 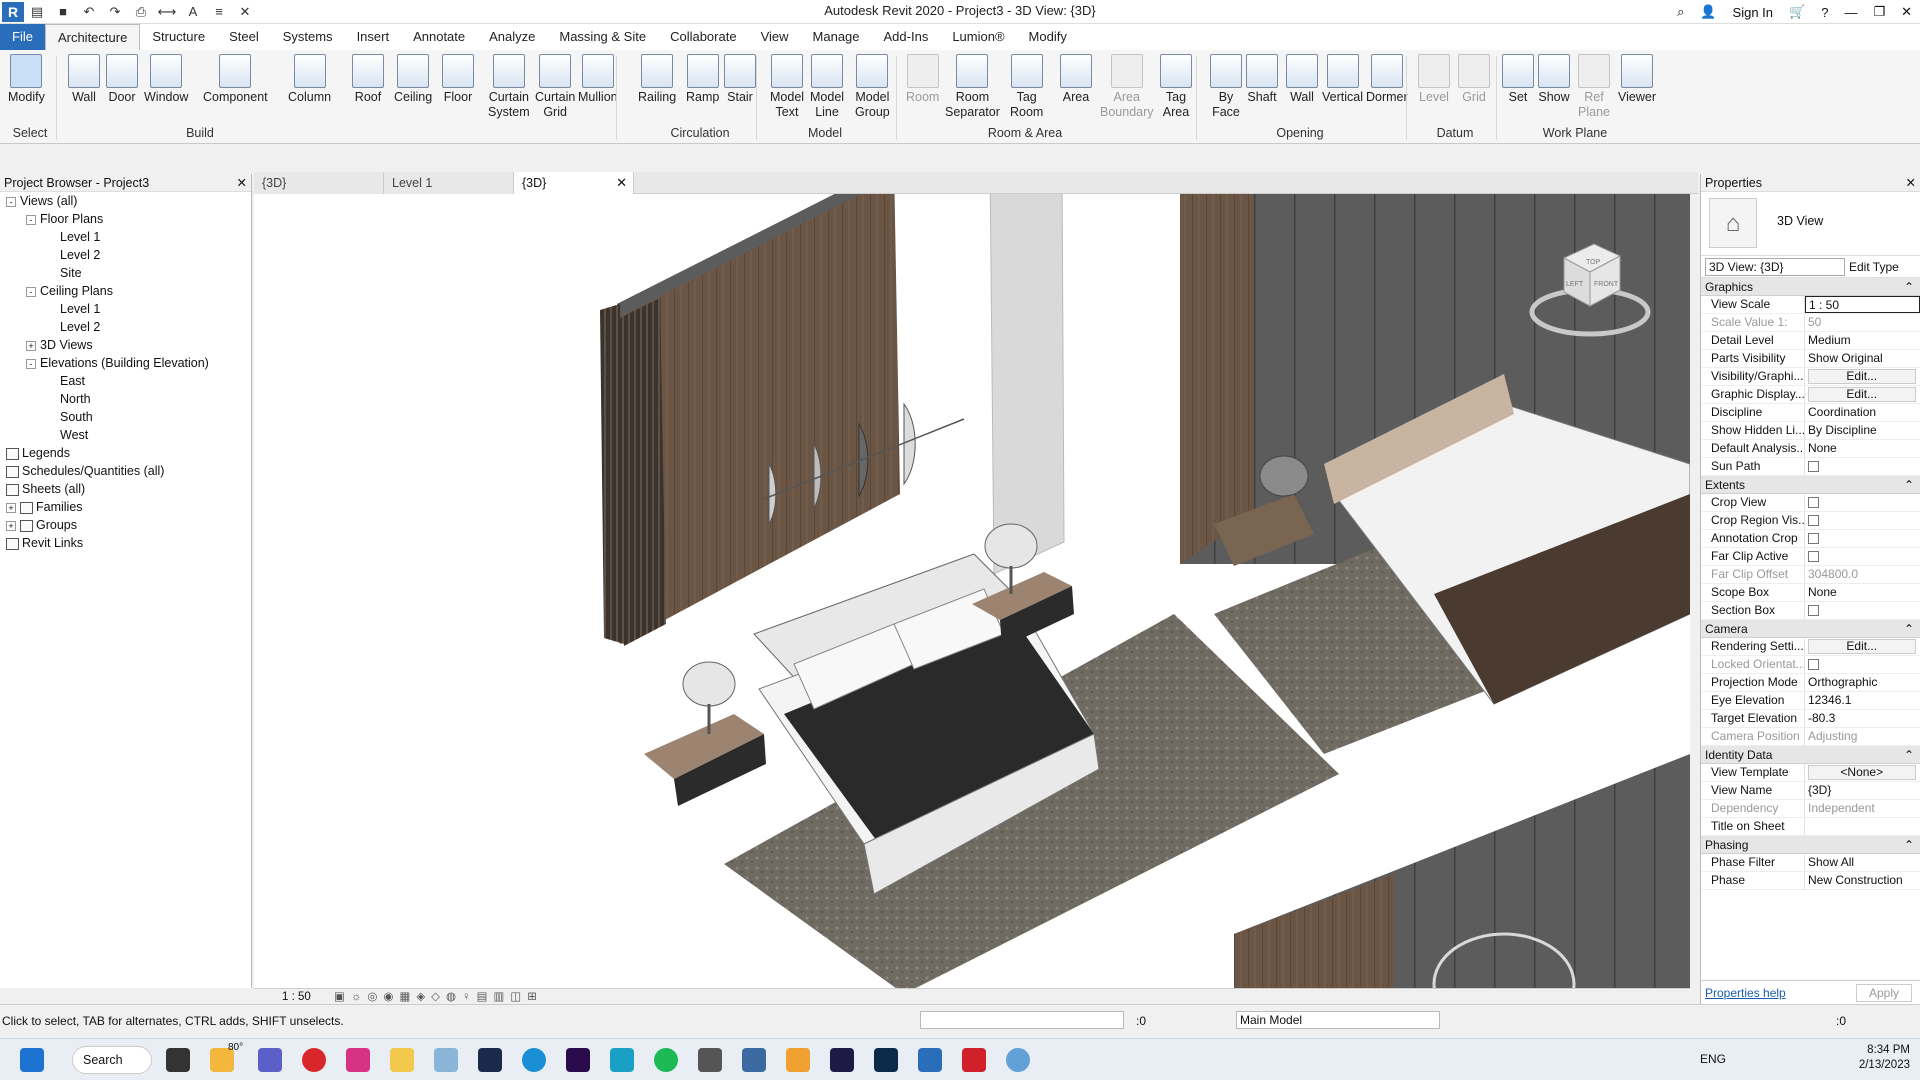 I want to click on view-tab: Level 1, so click(x=449, y=183).